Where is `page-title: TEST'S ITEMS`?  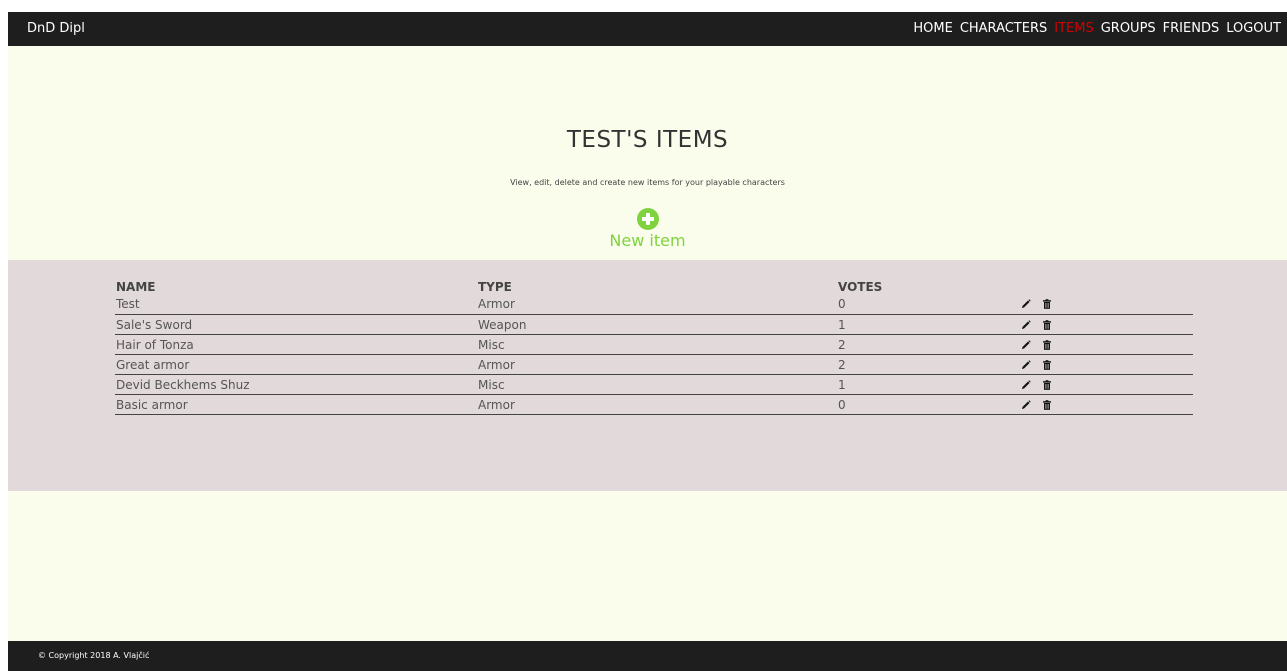
page-title: TEST'S ITEMS is located at coordinates (647, 140).